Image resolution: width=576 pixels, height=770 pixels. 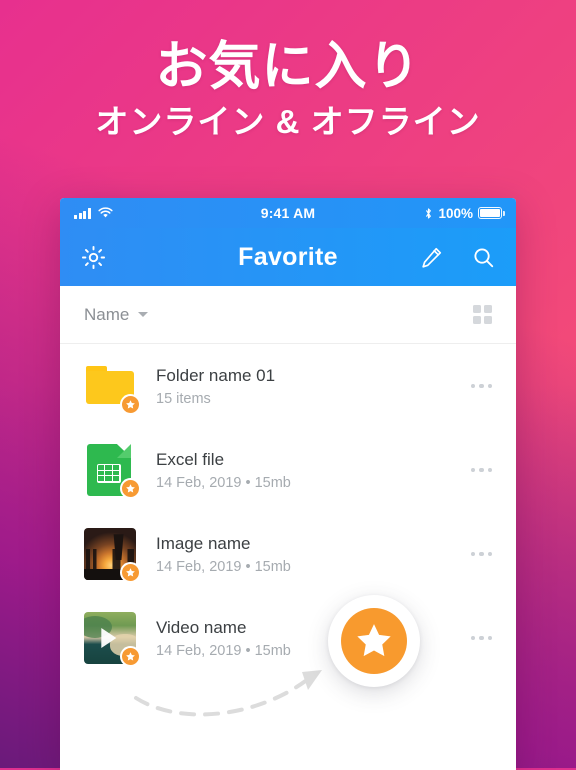 What do you see at coordinates (216, 375) in the screenshot?
I see `file-name: Folder name 01` at bounding box center [216, 375].